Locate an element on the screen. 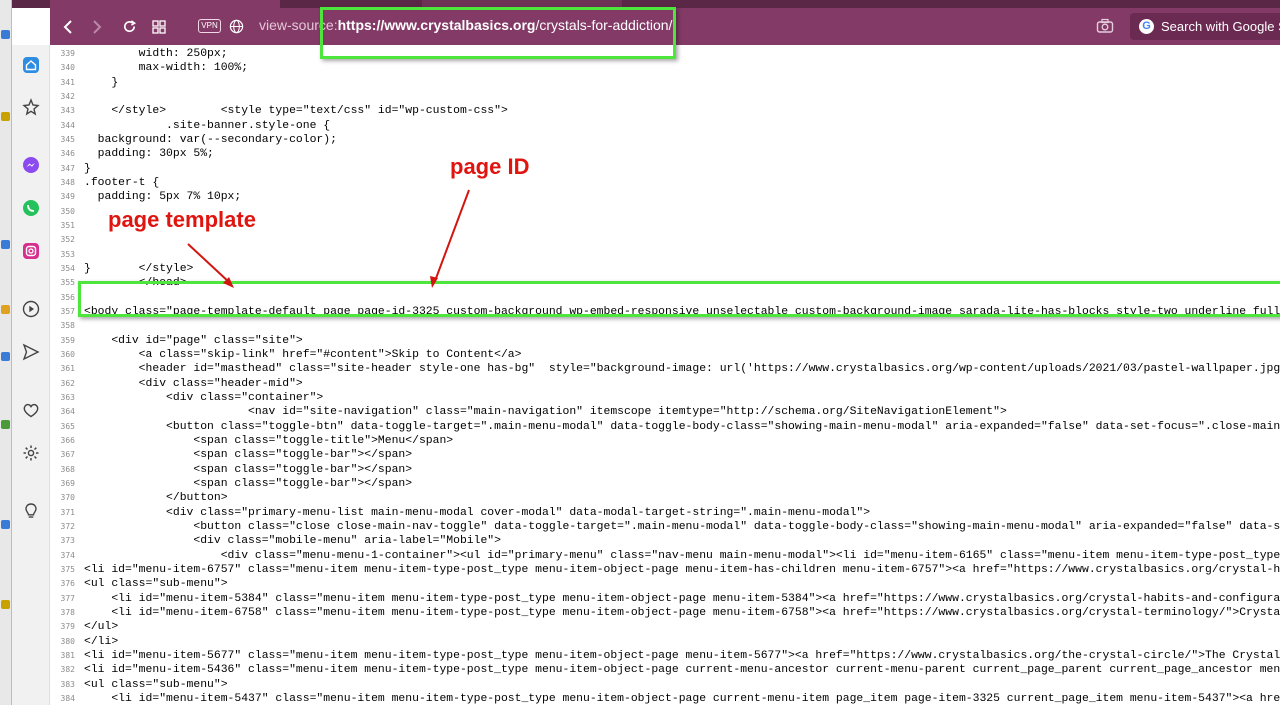 Image resolution: width=1280 pixels, height=705 pixels. page-template-arrow is located at coordinates (209, 263).